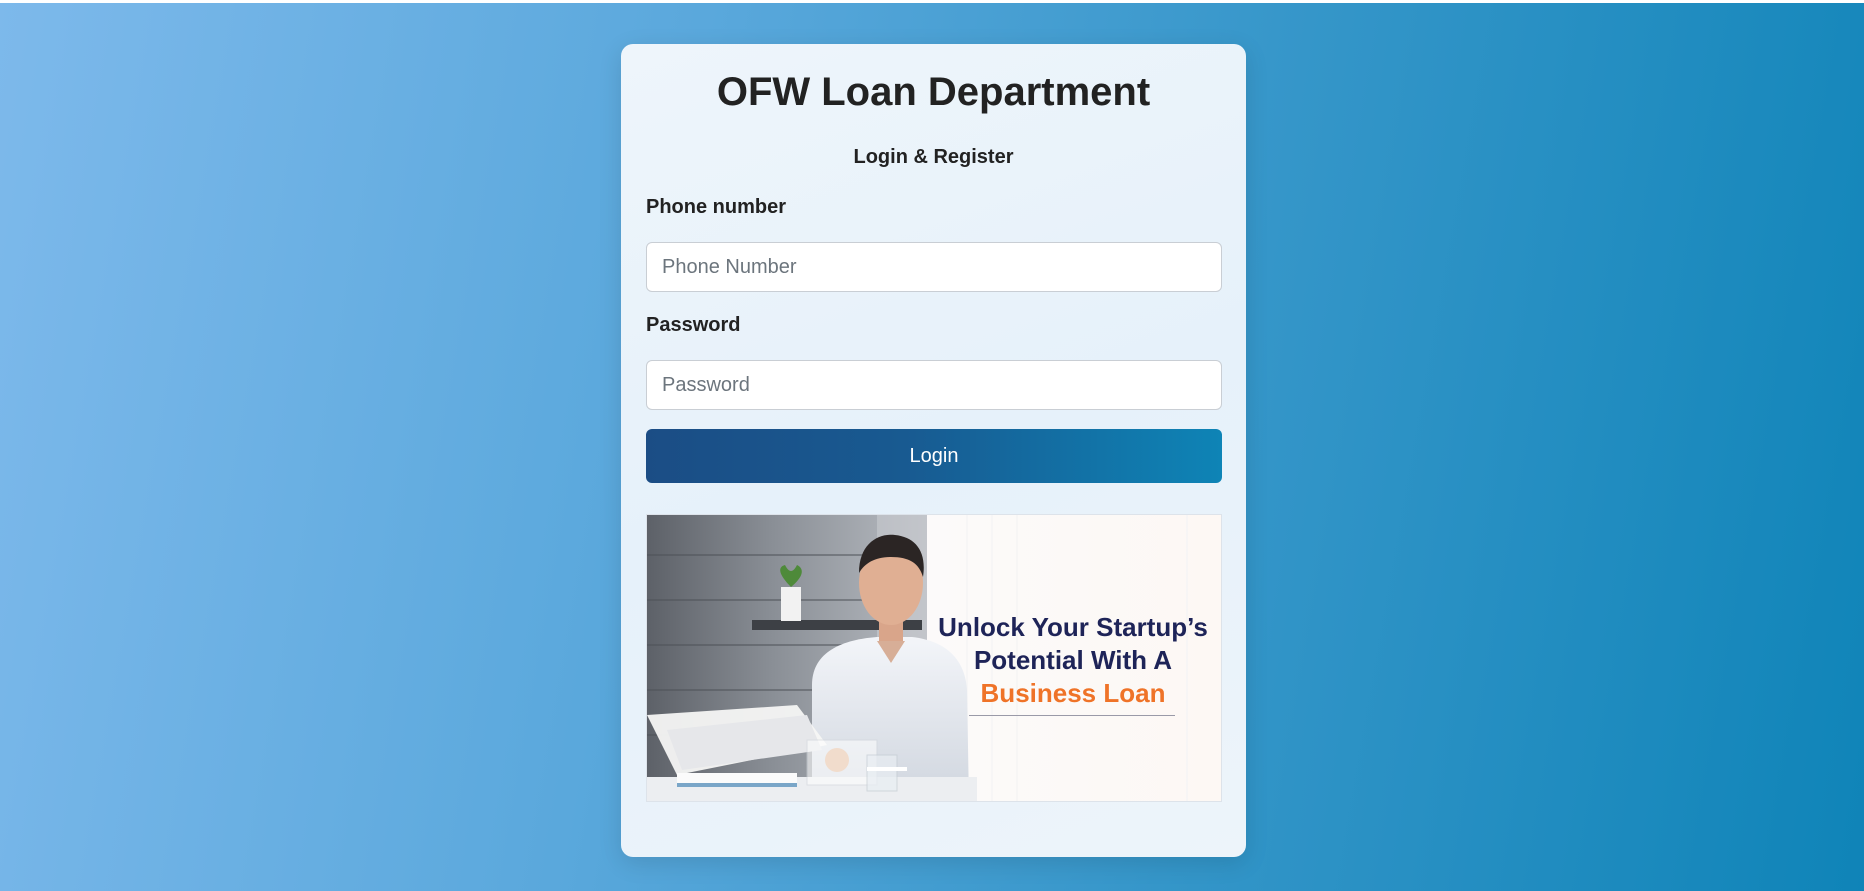 The image size is (1864, 891). I want to click on page-title: OFW Loan Department, so click(933, 92).